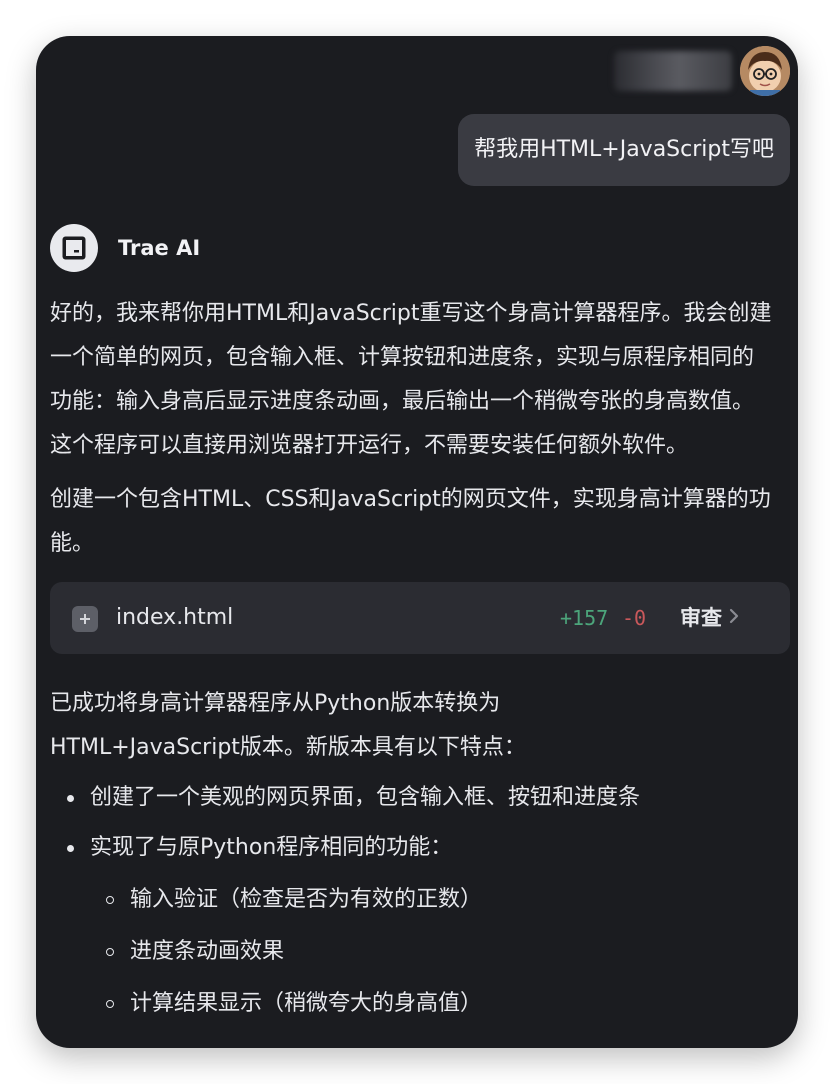 The image size is (834, 1084). Describe the element at coordinates (174, 618) in the screenshot. I see `file-name: index.html` at that location.